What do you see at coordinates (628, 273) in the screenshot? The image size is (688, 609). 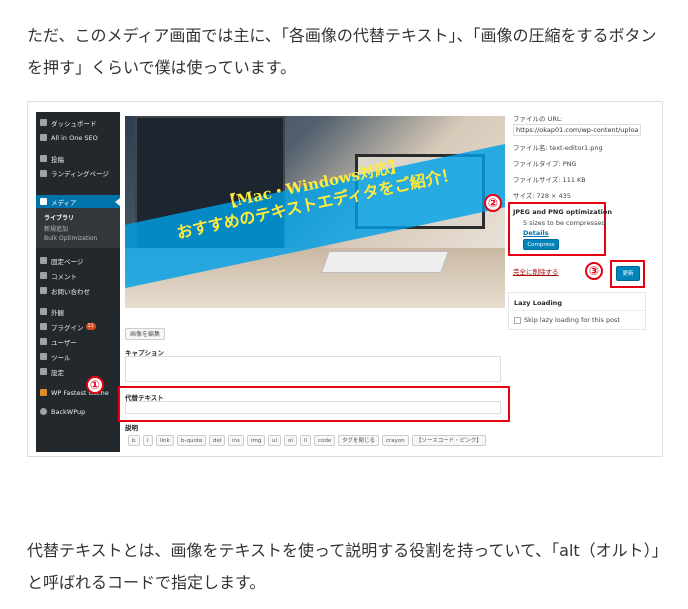 I see `update-button: 更新` at bounding box center [628, 273].